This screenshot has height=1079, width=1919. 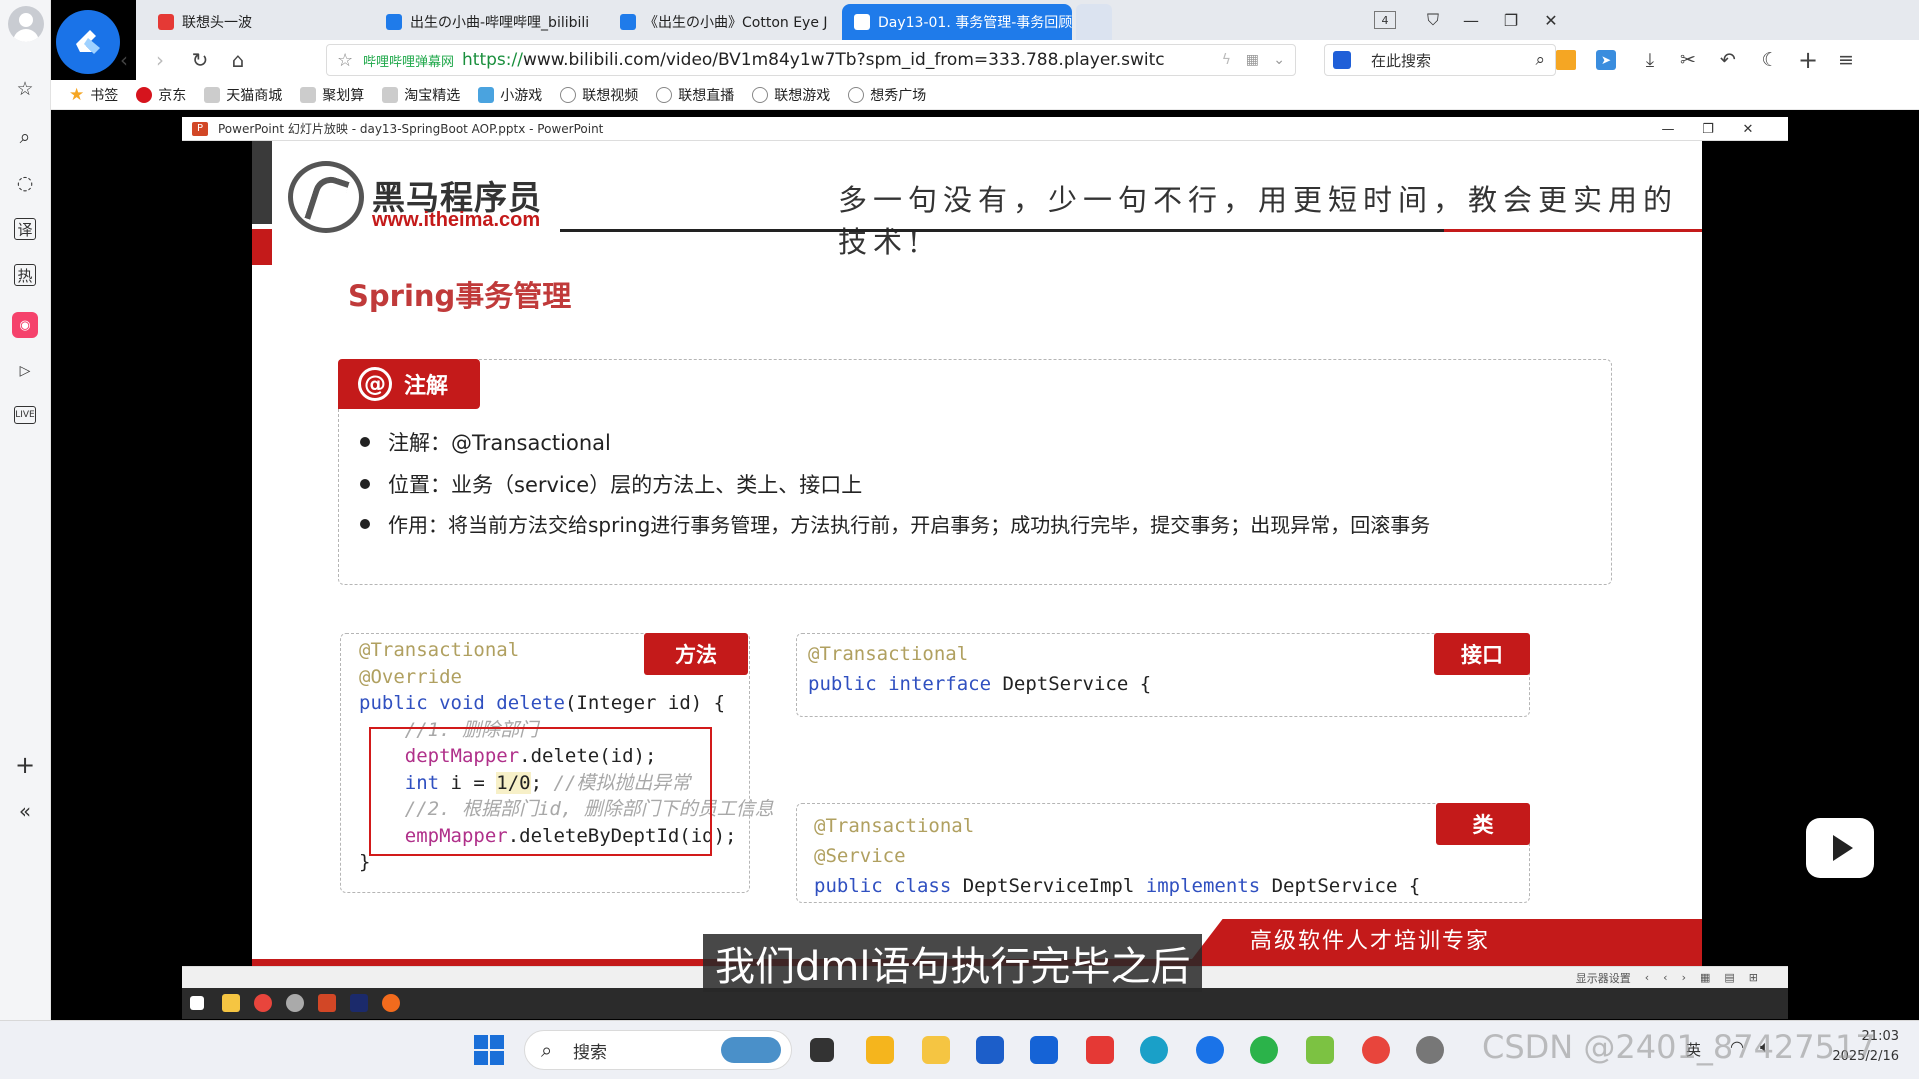 What do you see at coordinates (1668, 129) in the screenshot?
I see `ppt-minimize-icon: —` at bounding box center [1668, 129].